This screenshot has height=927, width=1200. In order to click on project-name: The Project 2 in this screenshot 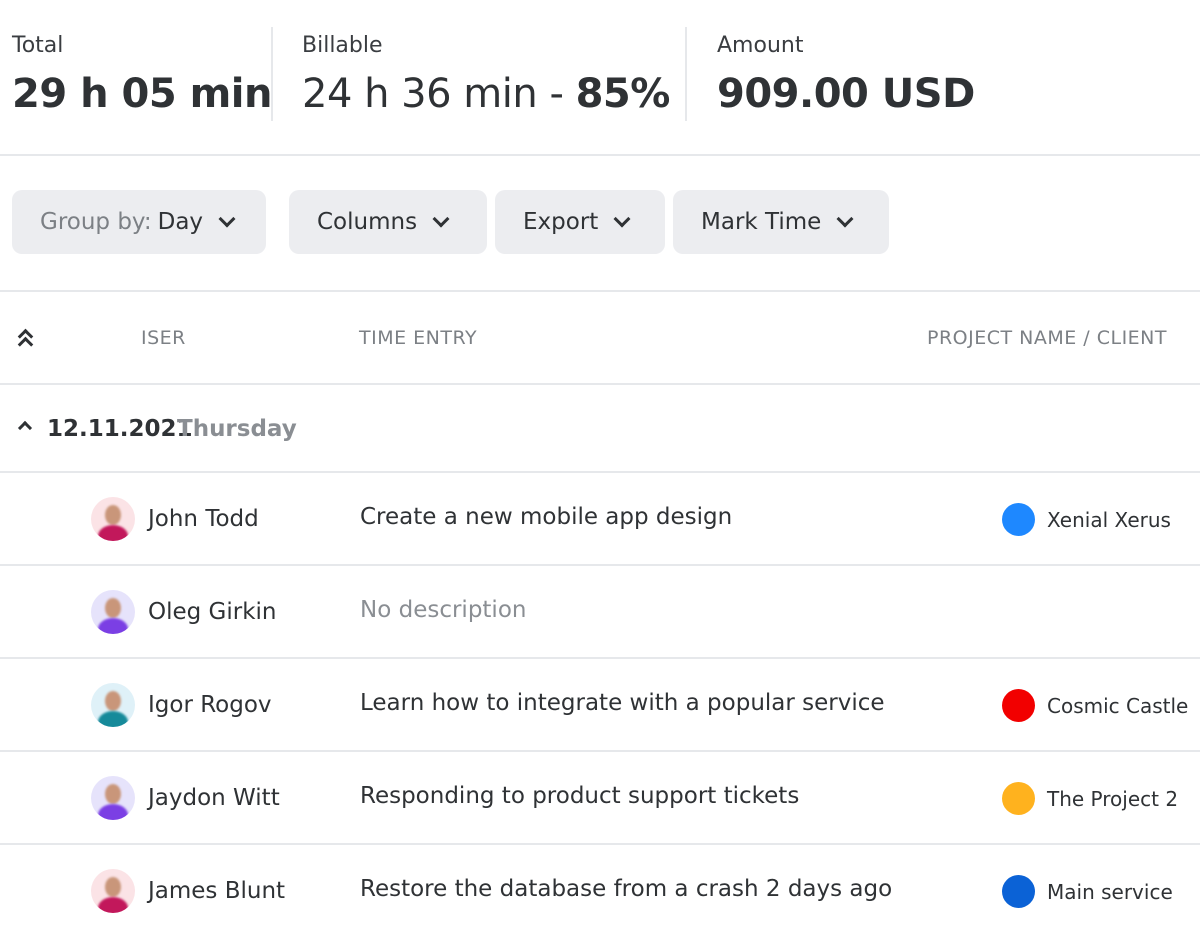, I will do `click(1112, 799)`.